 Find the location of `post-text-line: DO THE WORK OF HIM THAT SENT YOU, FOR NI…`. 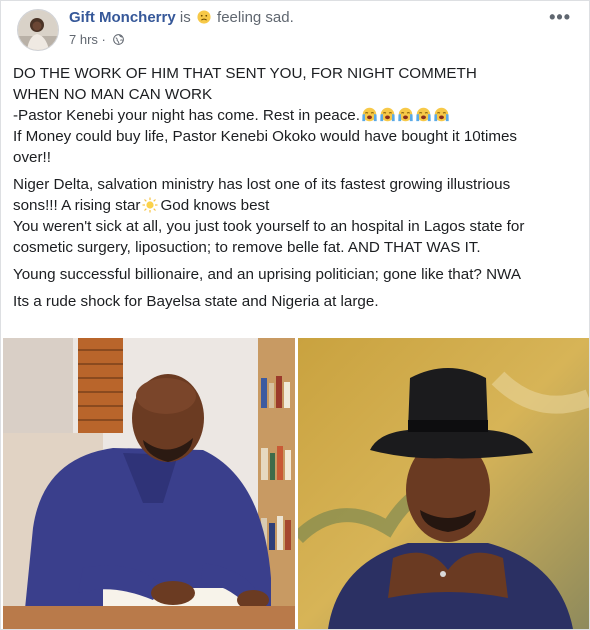

post-text-line: DO THE WORK OF HIM THAT SENT YOU, FOR NI… is located at coordinates (245, 73).